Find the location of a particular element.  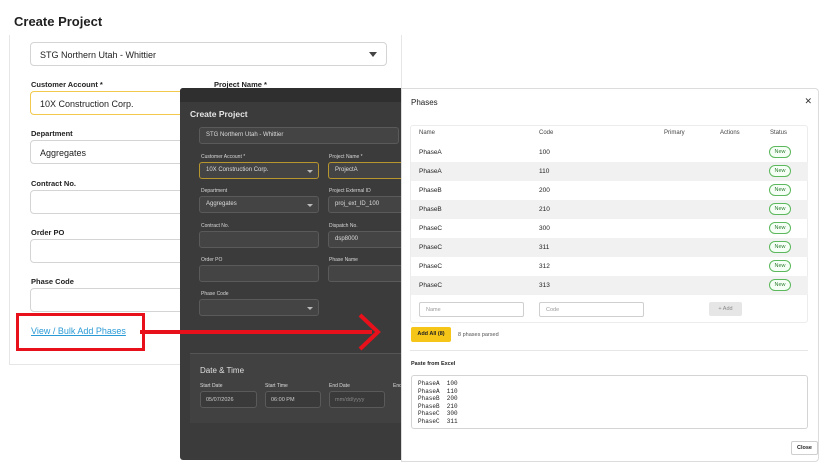

add-all-button: Add All (8) is located at coordinates (431, 334).